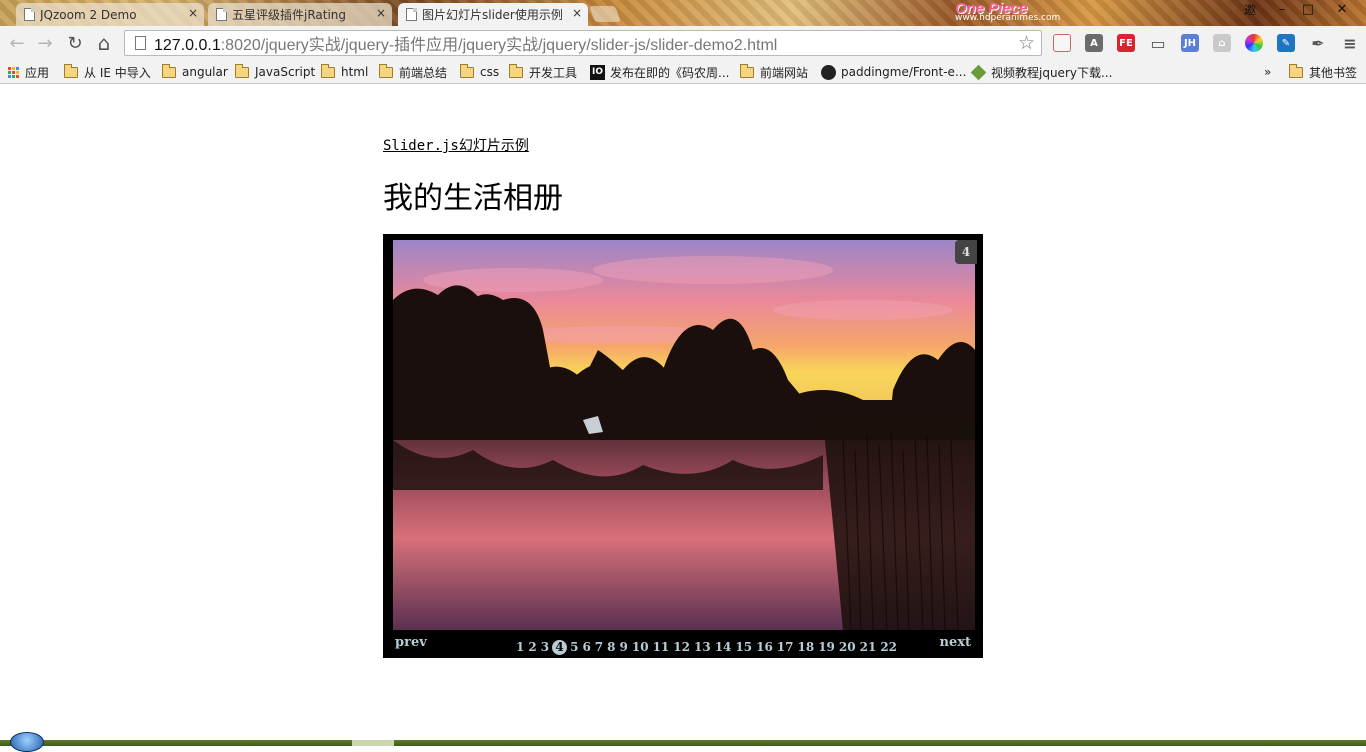 Image resolution: width=1366 pixels, height=752 pixels. I want to click on color-picker-icon, so click(1254, 43).